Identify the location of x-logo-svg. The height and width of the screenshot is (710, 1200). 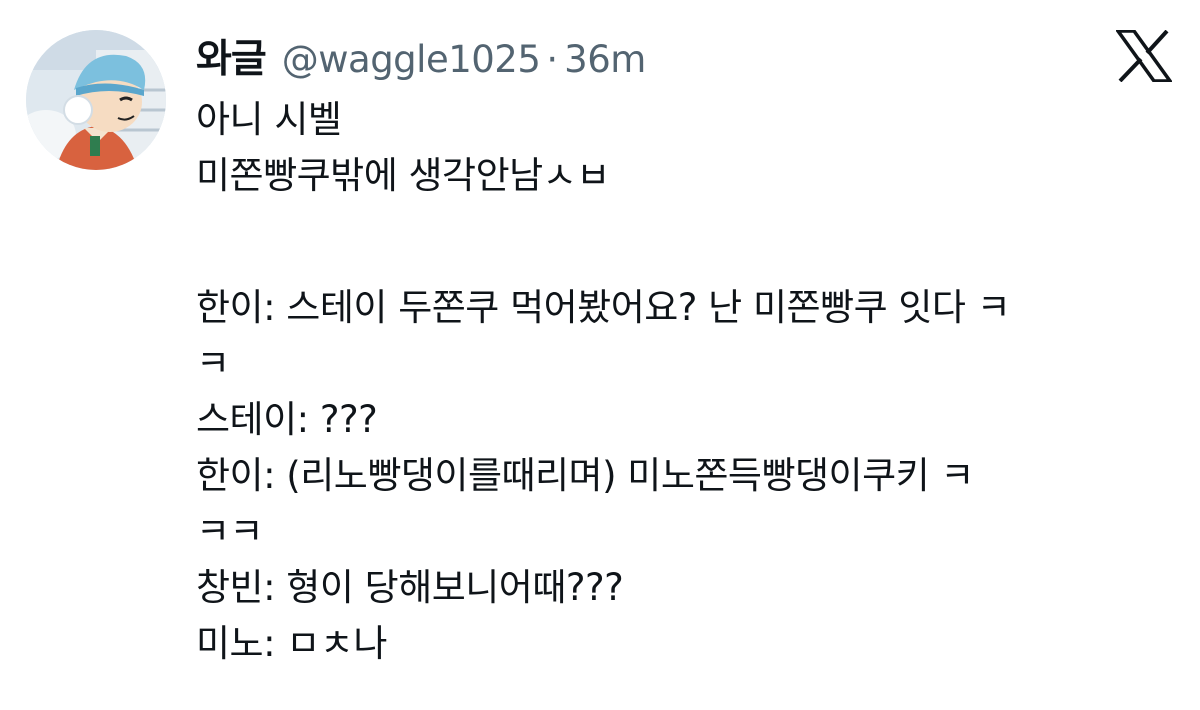
(1144, 56).